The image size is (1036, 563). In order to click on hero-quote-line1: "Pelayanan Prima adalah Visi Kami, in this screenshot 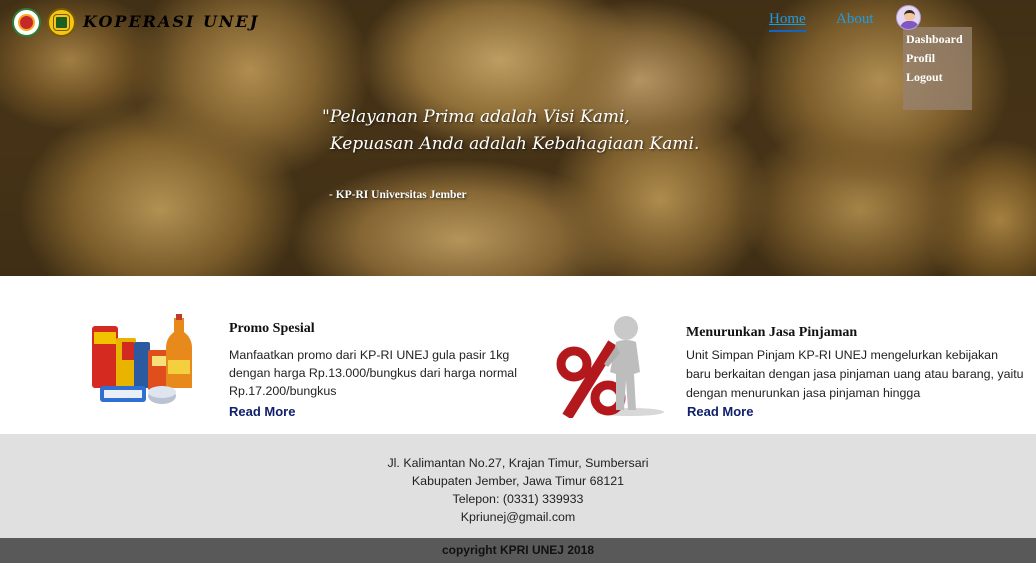, I will do `click(476, 117)`.